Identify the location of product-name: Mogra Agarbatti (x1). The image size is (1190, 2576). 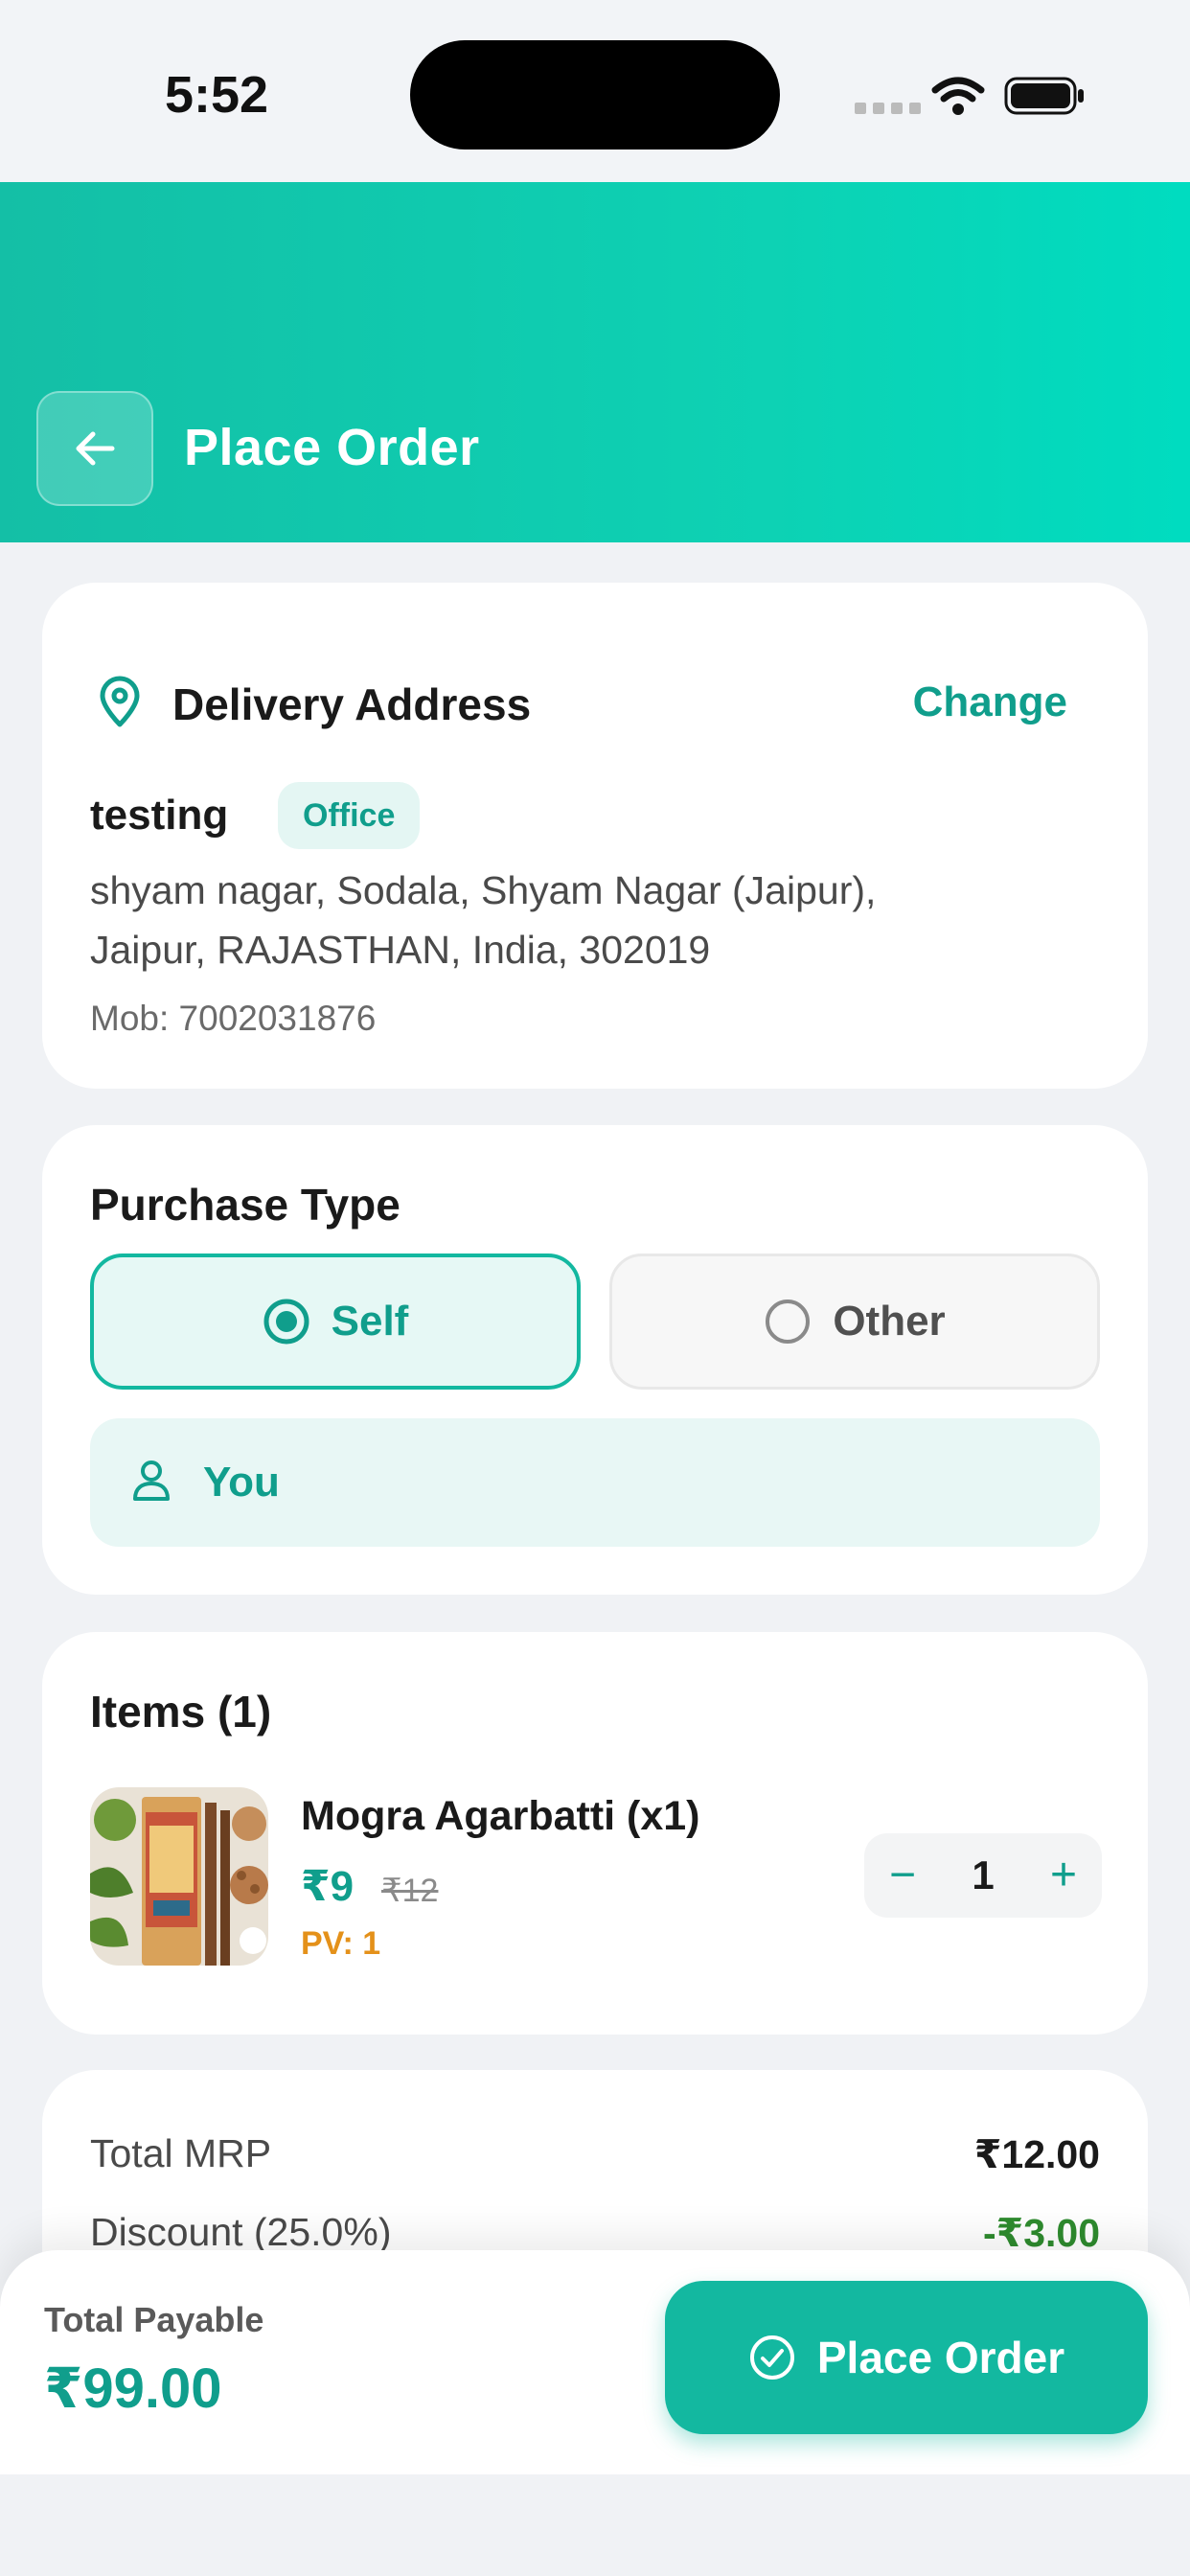
(500, 1816).